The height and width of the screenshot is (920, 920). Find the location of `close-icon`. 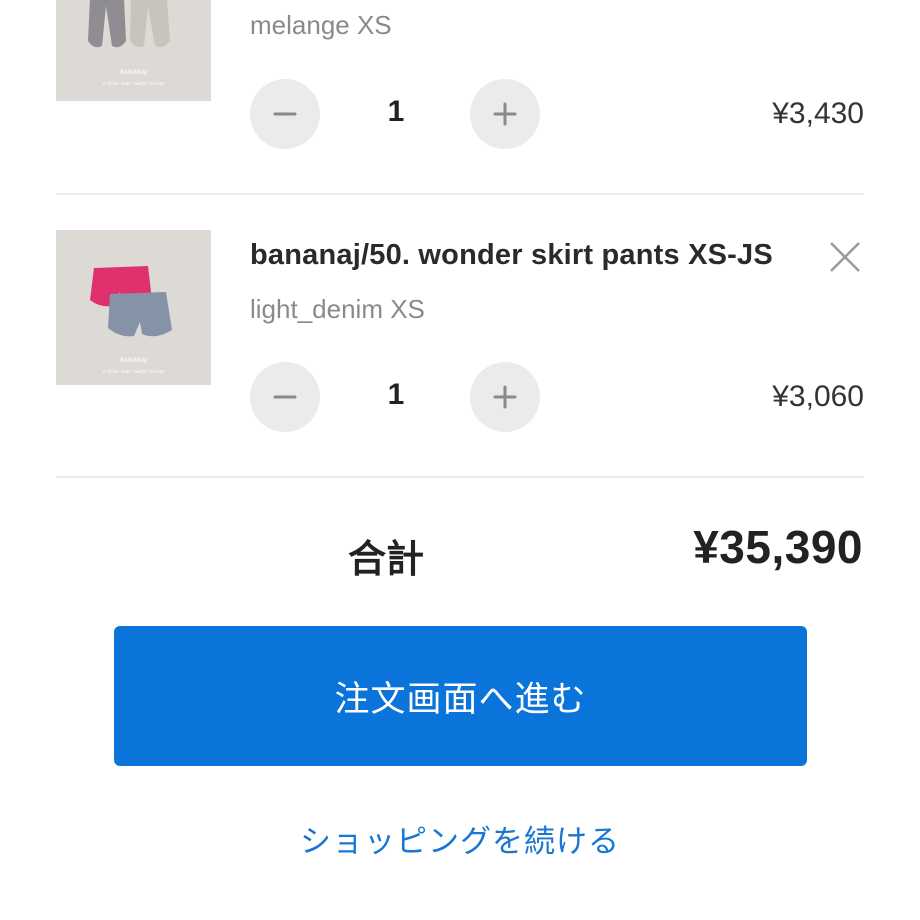

close-icon is located at coordinates (845, 257).